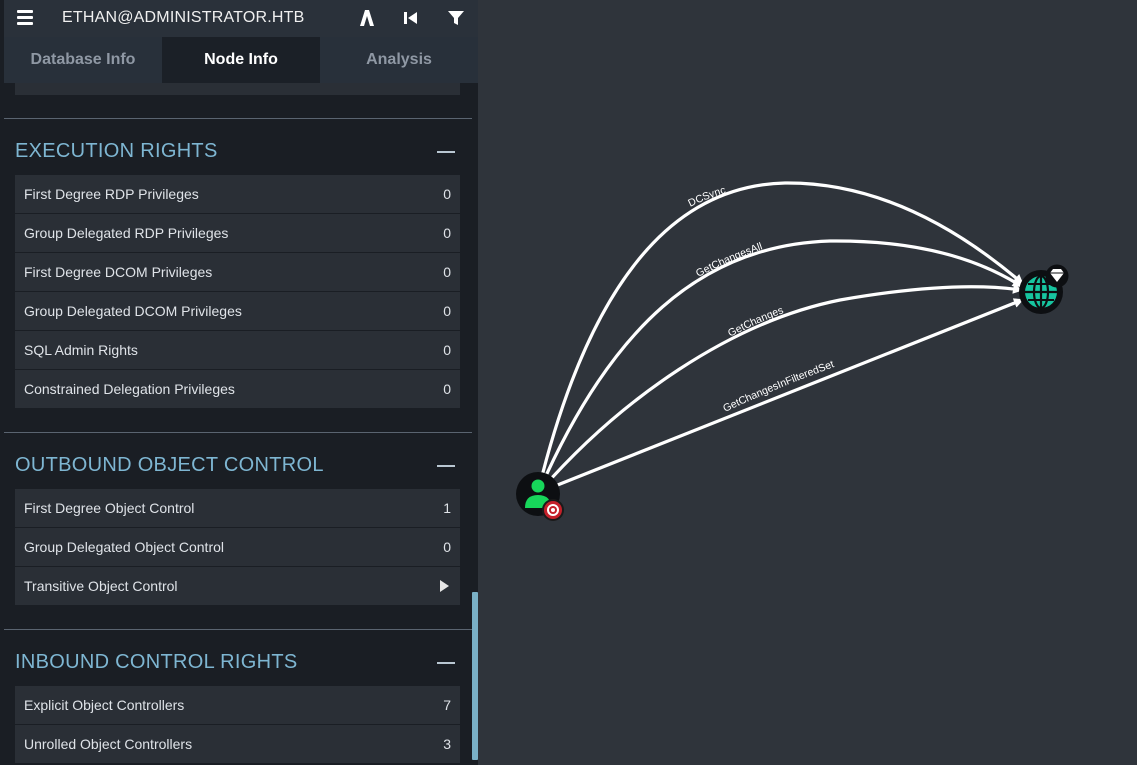 The height and width of the screenshot is (765, 1137). What do you see at coordinates (83, 60) in the screenshot?
I see `tab-database-info: Database Info` at bounding box center [83, 60].